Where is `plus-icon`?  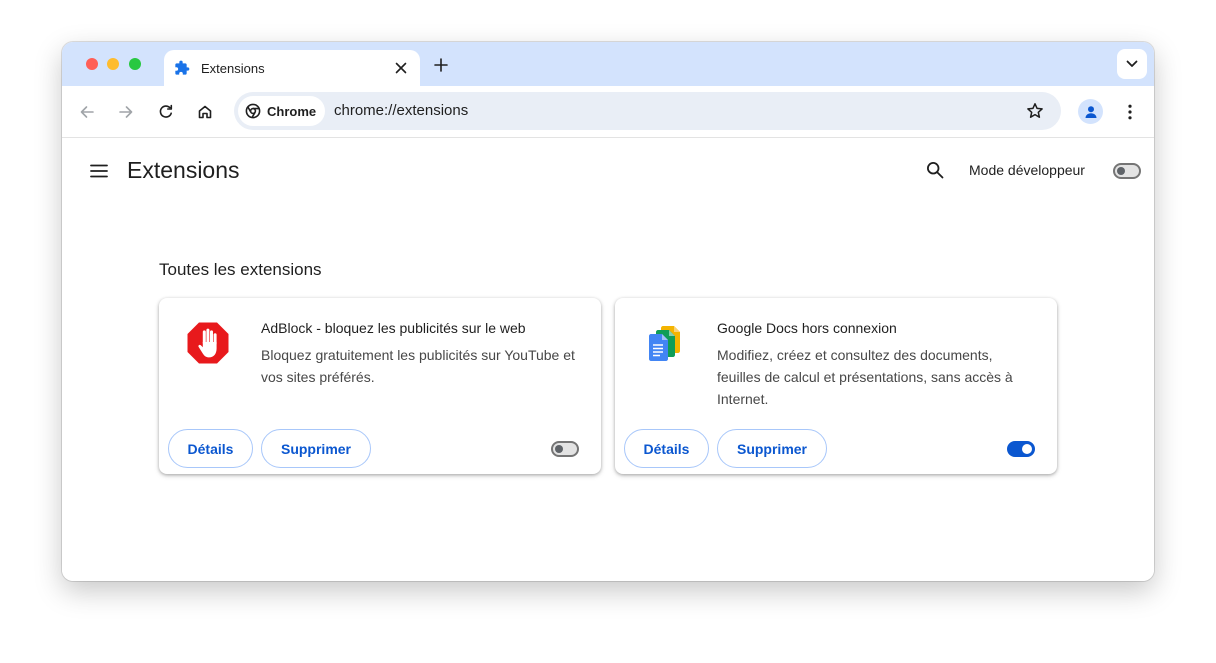 plus-icon is located at coordinates (441, 65).